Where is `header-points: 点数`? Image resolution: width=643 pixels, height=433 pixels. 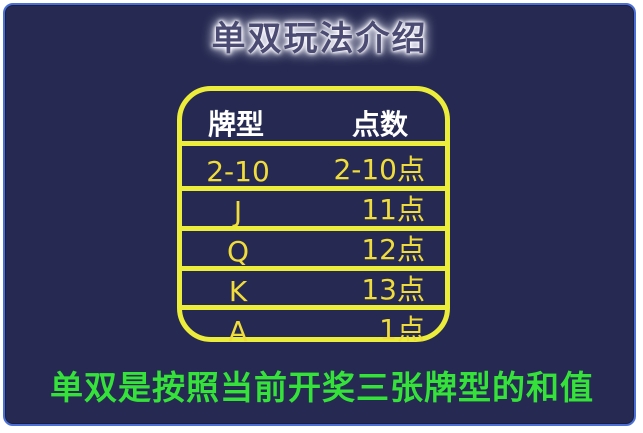 header-points: 点数 is located at coordinates (380, 124).